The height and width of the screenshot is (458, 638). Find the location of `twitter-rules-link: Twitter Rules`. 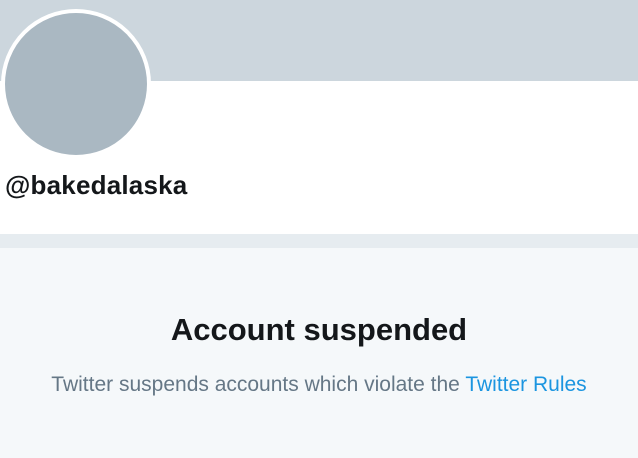

twitter-rules-link: Twitter Rules is located at coordinates (525, 384).